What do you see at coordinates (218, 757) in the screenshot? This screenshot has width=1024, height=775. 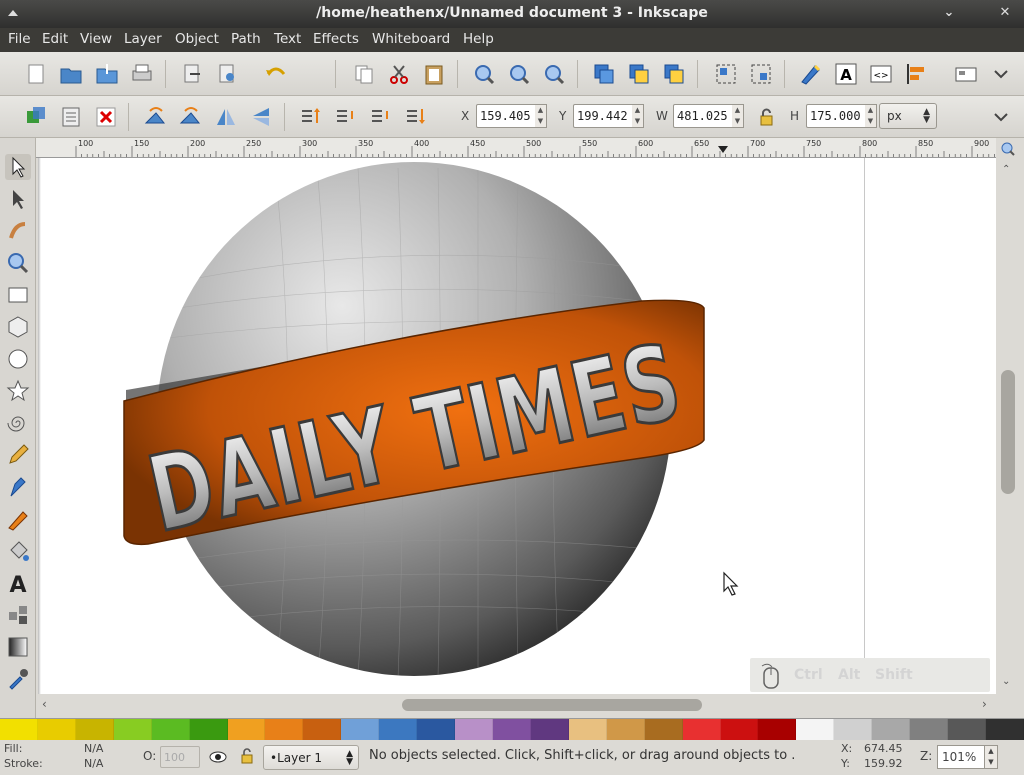 I see `eye-icon` at bounding box center [218, 757].